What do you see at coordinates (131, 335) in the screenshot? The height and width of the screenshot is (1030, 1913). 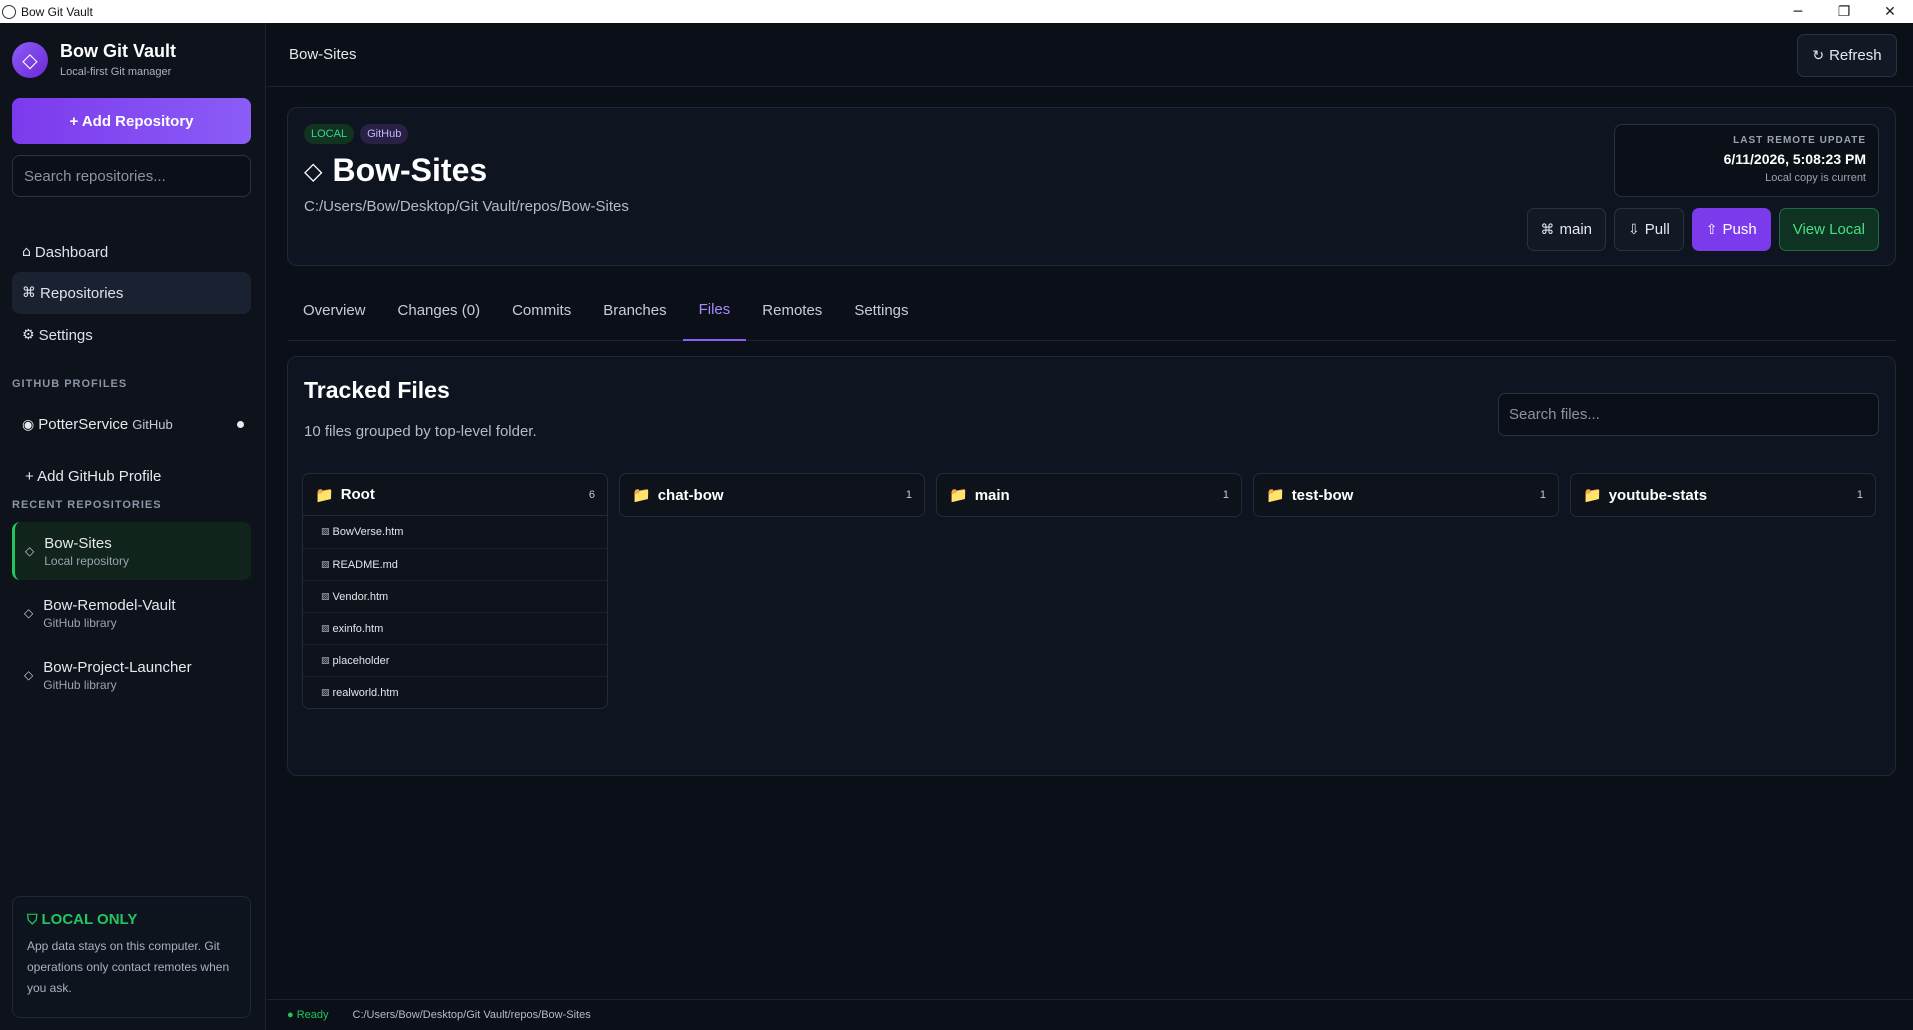 I see `nav-settings: ⚙ Settings` at bounding box center [131, 335].